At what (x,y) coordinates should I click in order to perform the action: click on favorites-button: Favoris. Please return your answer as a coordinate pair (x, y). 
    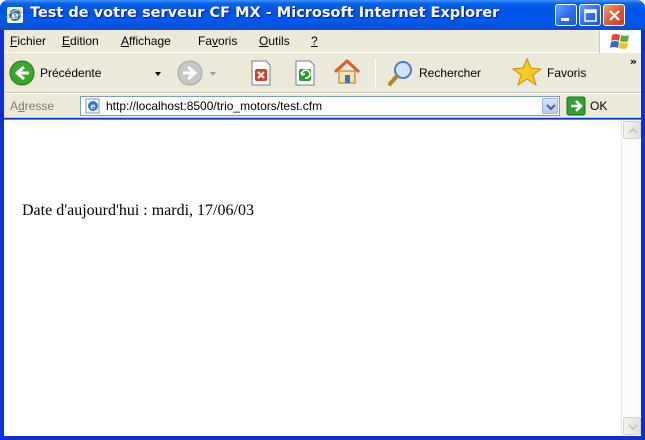
    Looking at the image, I should click on (557, 73).